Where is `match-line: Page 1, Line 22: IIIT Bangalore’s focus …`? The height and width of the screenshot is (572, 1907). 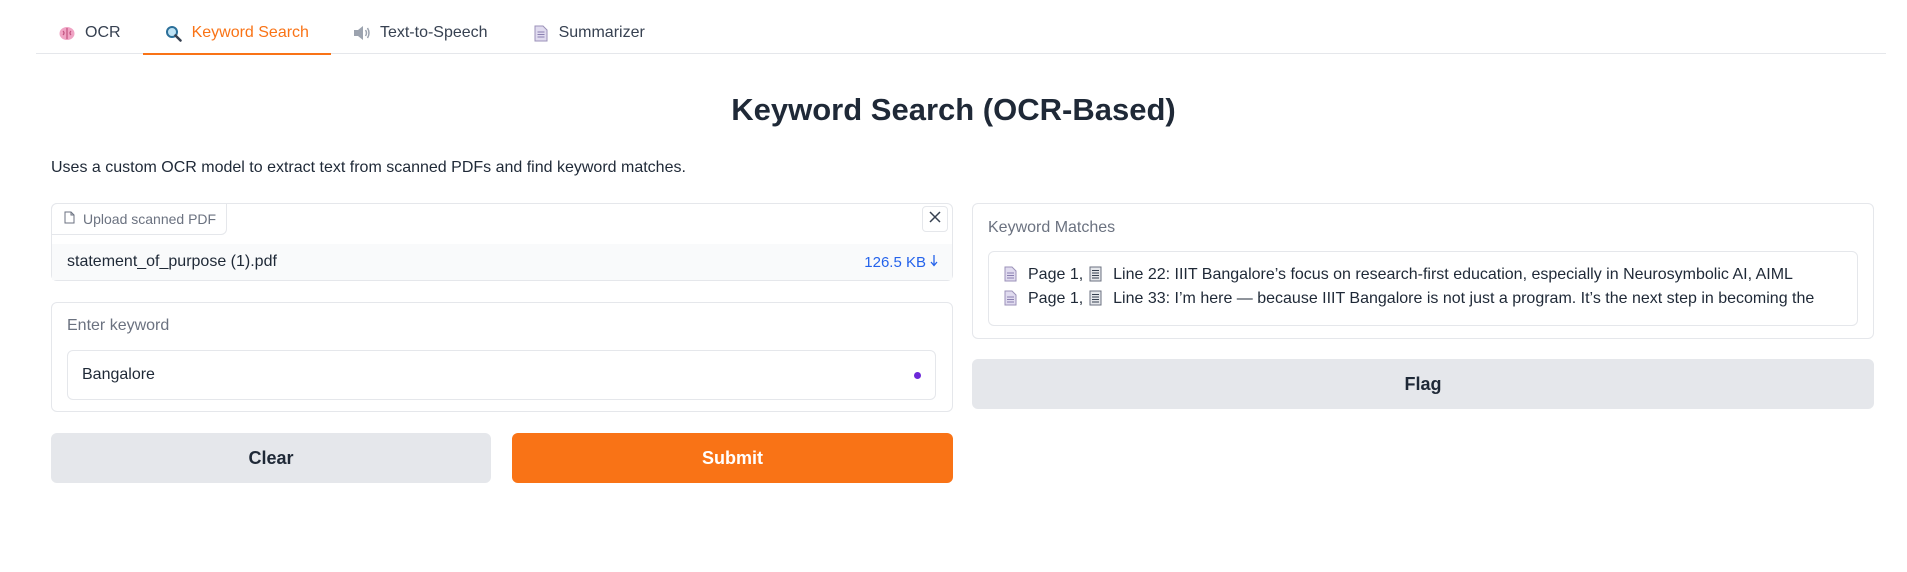
match-line: Page 1, Line 22: IIIT Bangalore’s focus … is located at coordinates (1423, 275).